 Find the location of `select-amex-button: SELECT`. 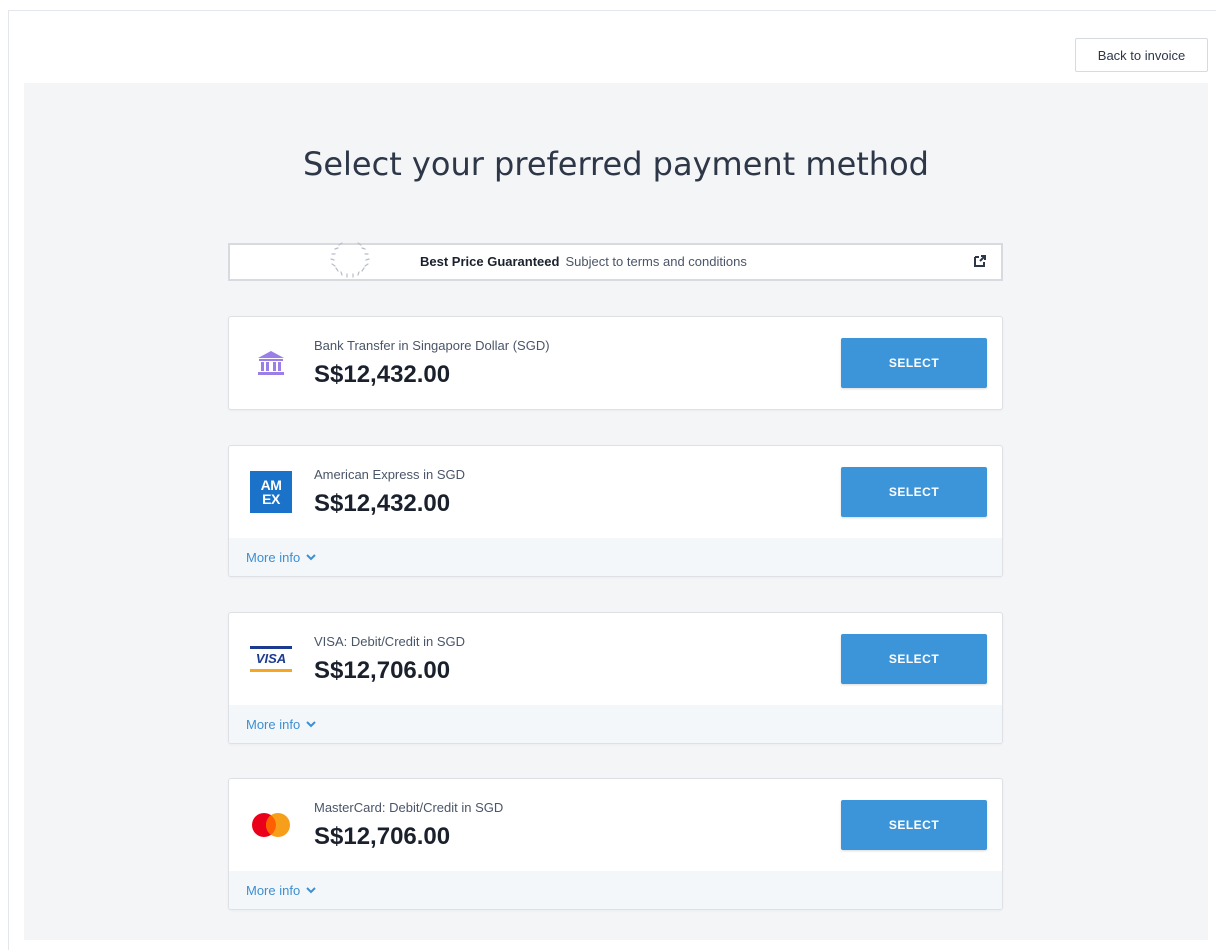

select-amex-button: SELECT is located at coordinates (914, 492).